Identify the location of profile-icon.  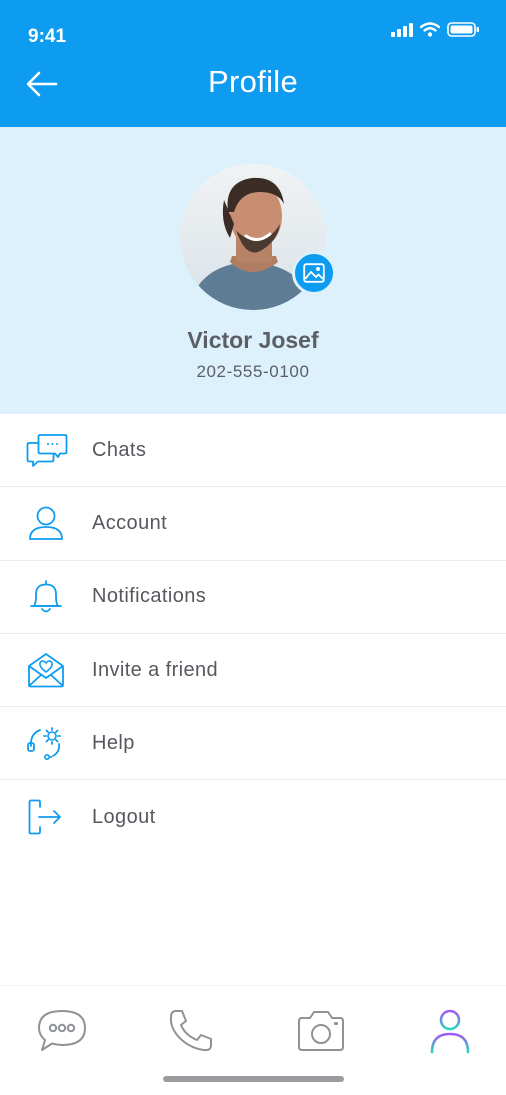
(450, 1031).